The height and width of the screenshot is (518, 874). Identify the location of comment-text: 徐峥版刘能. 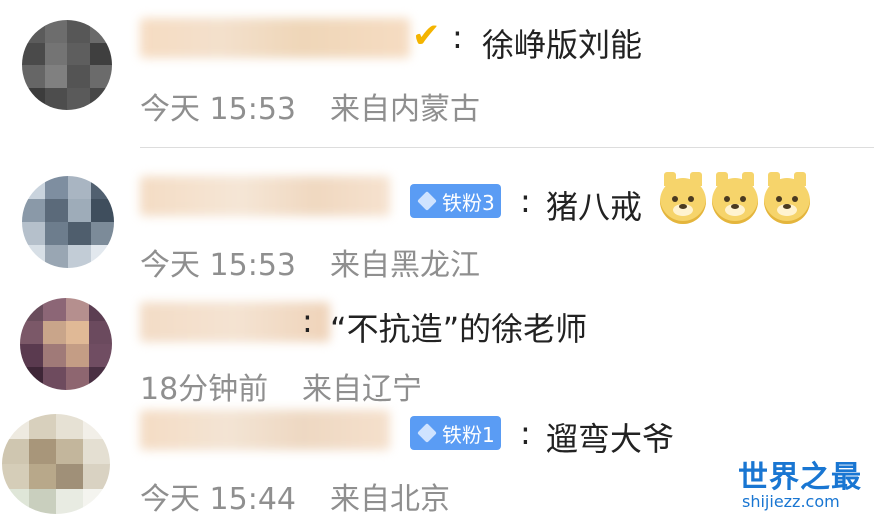
(562, 45).